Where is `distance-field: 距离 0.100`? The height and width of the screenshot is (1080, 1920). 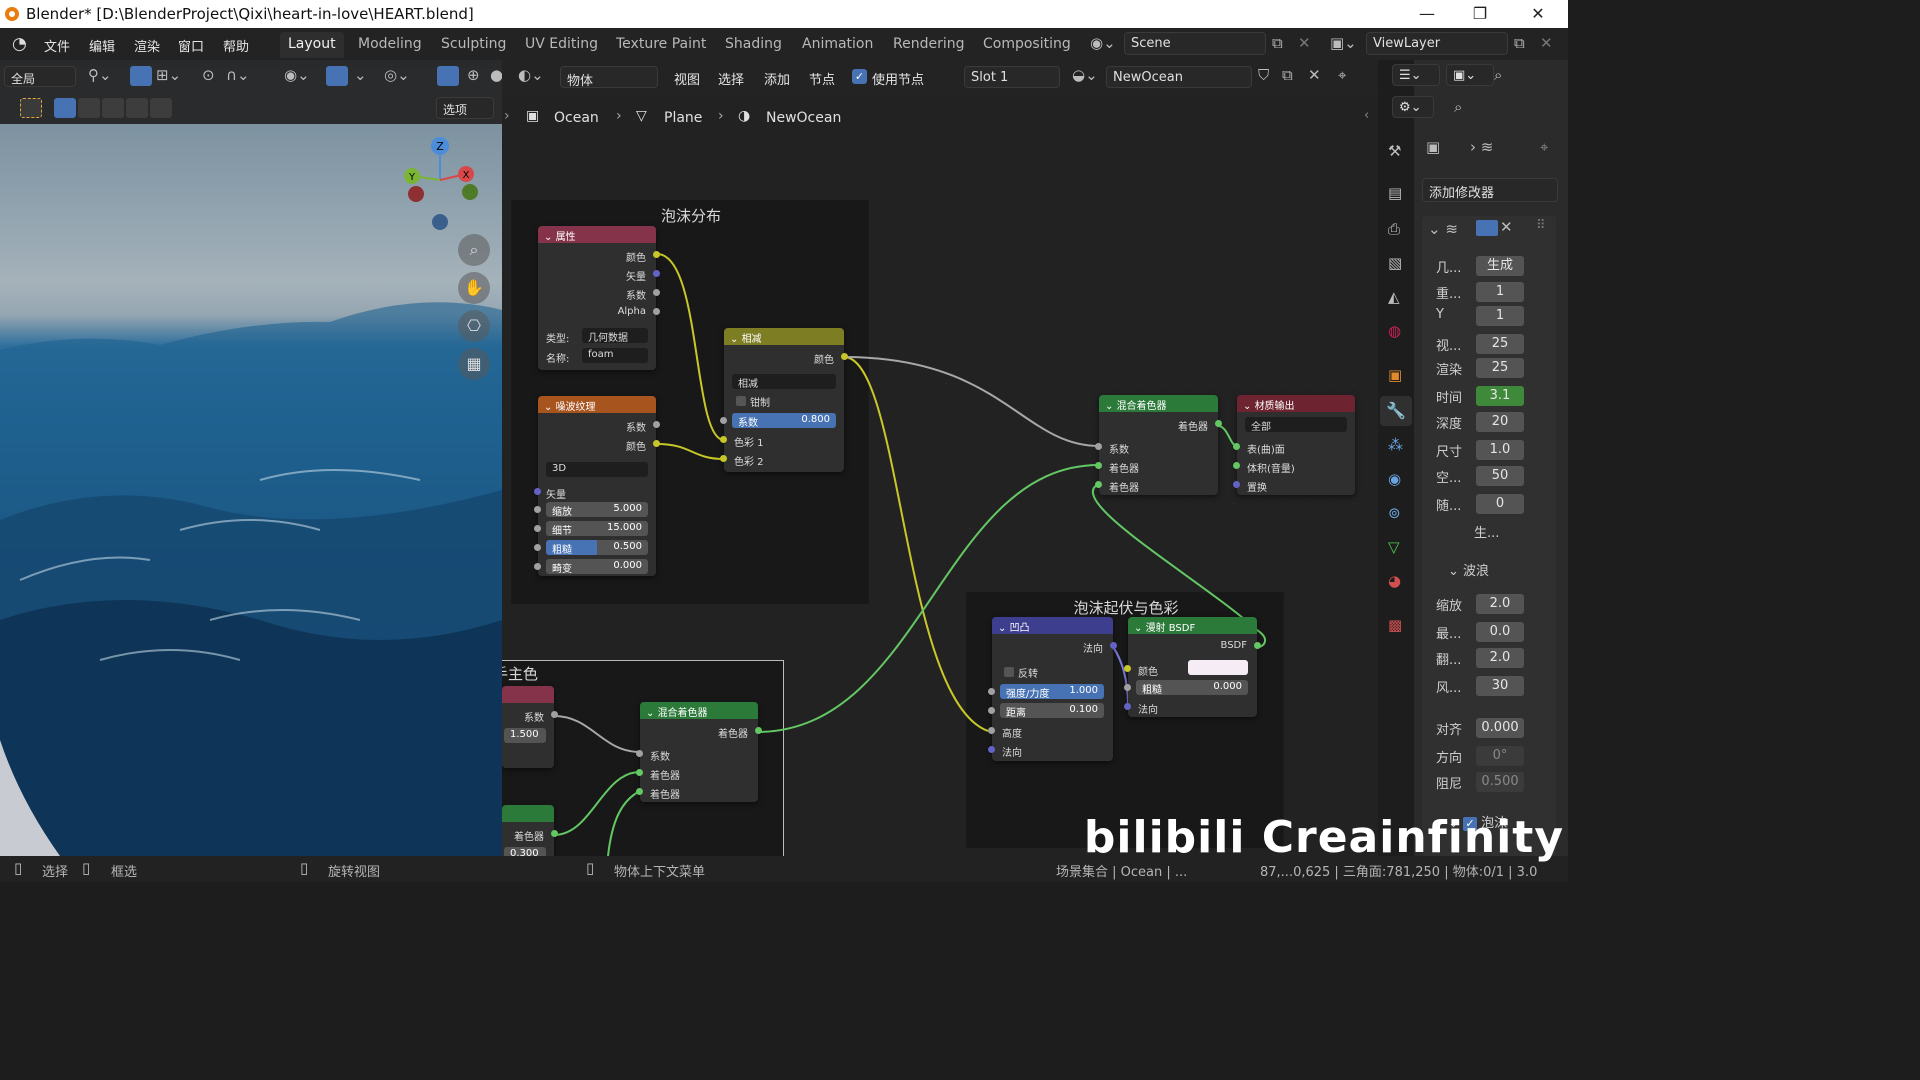
distance-field: 距离 0.100 is located at coordinates (1052, 711).